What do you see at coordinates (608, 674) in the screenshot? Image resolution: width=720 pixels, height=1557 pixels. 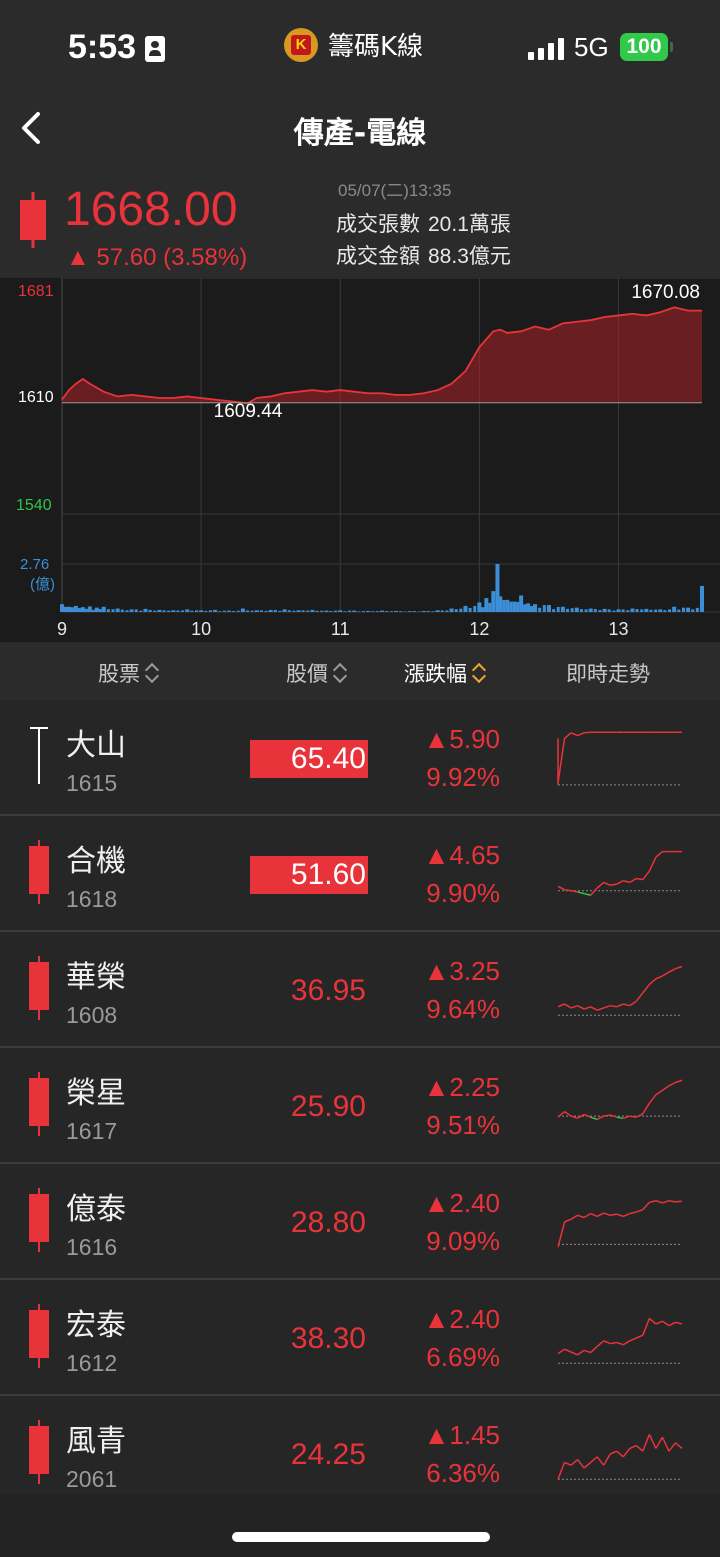 I see `header-trend: 即時走勢` at bounding box center [608, 674].